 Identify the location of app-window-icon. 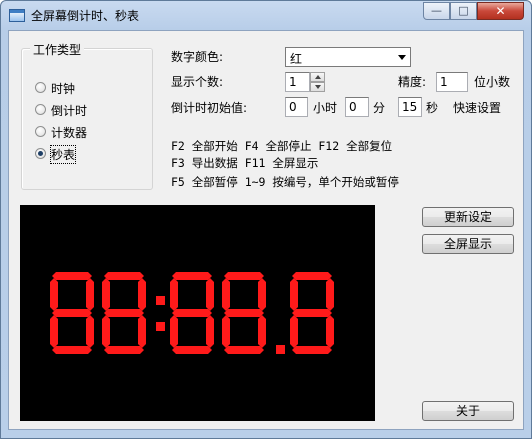
(17, 15).